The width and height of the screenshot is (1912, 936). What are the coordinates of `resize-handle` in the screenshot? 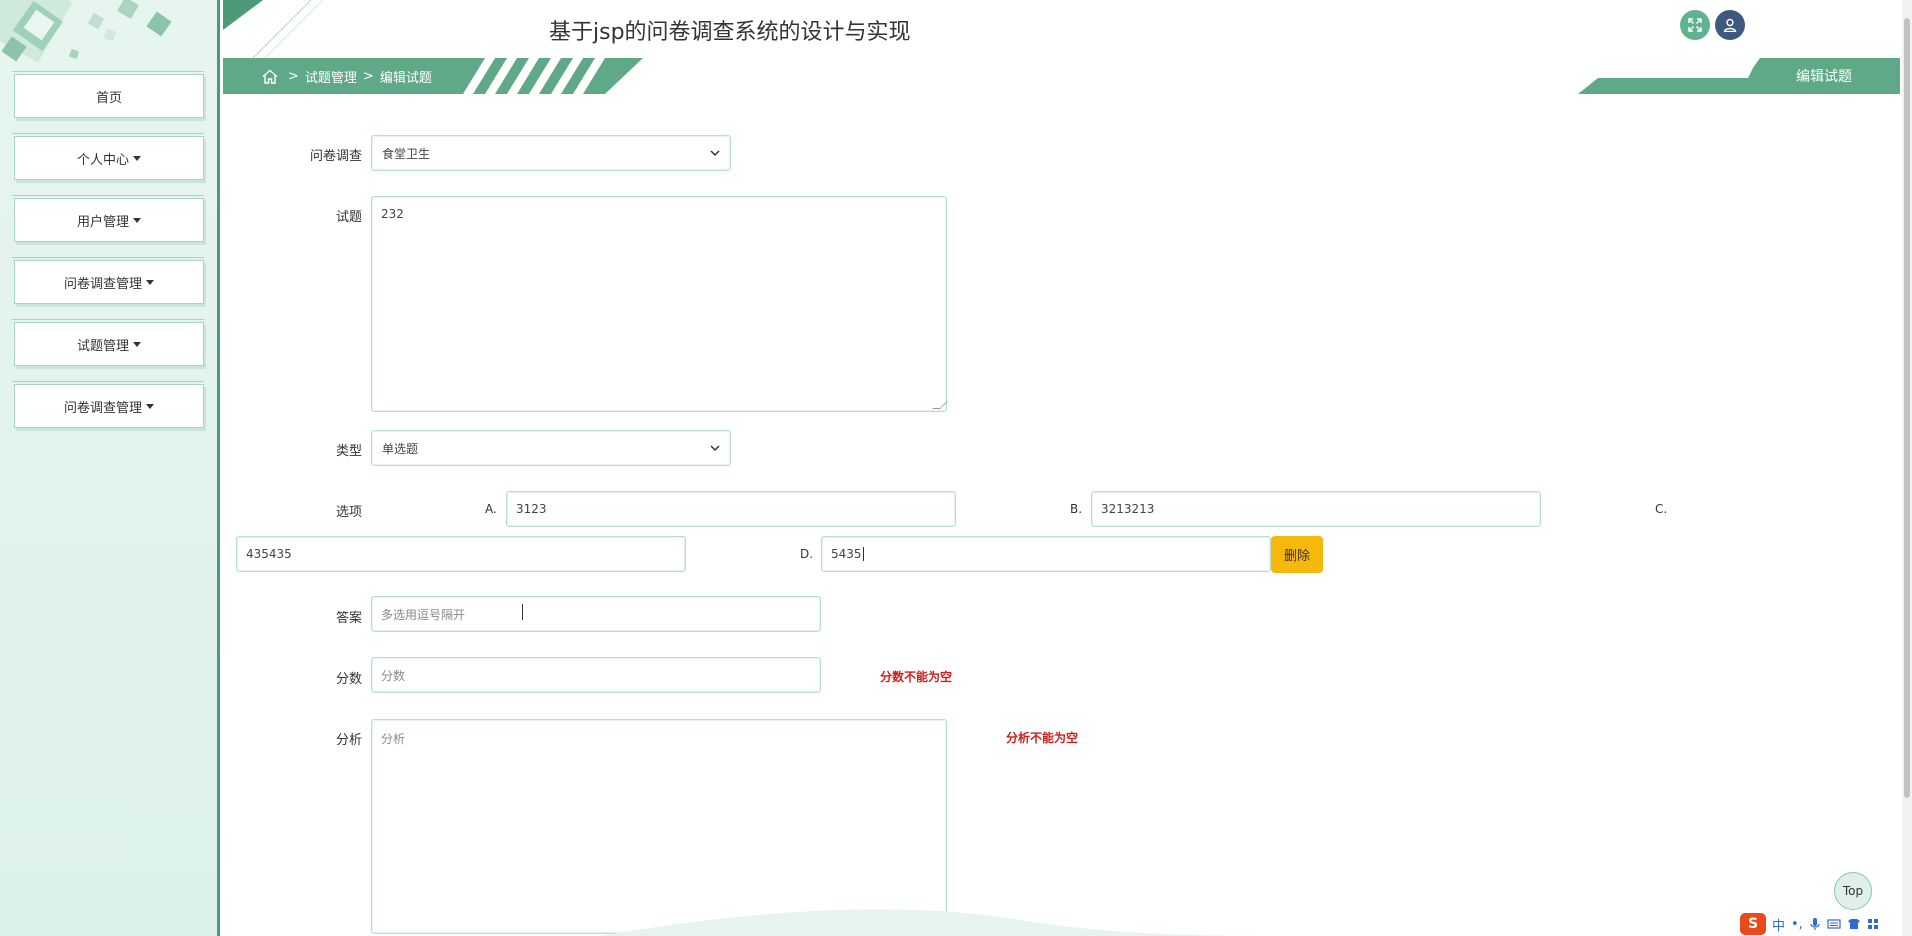 It's located at (940, 405).